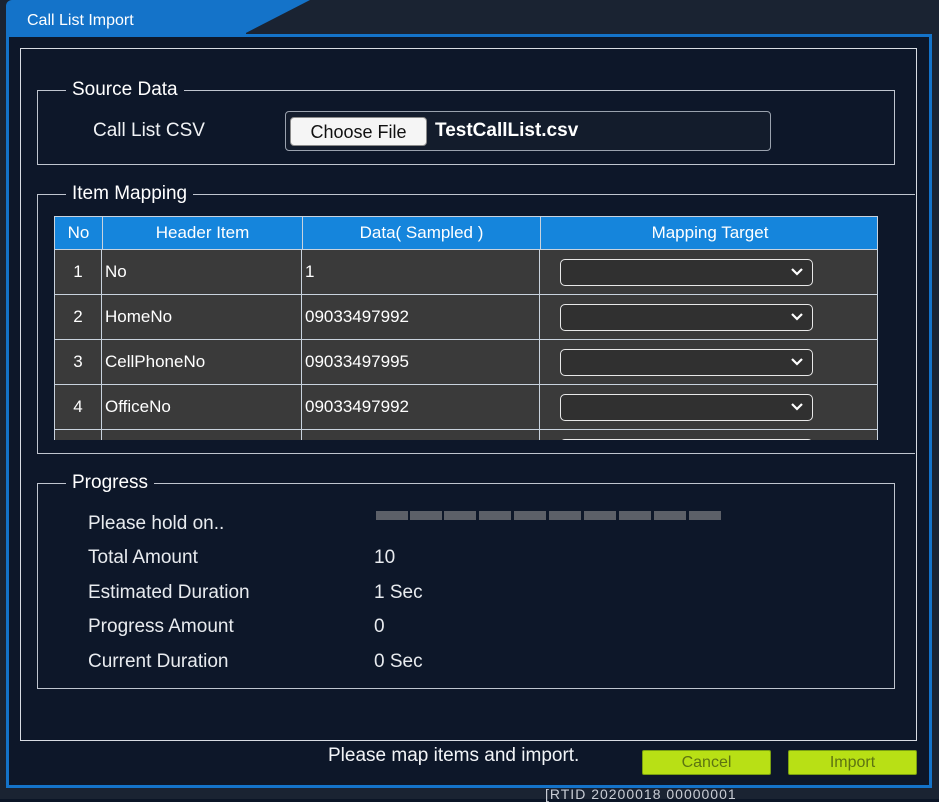 The width and height of the screenshot is (939, 802). What do you see at coordinates (79, 233) in the screenshot?
I see `col-no: No` at bounding box center [79, 233].